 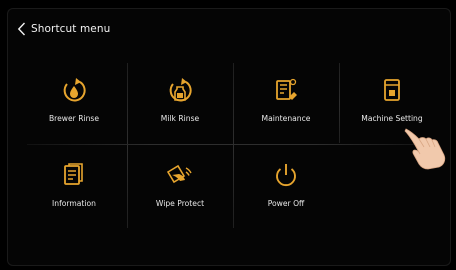 I want to click on wipe-protect-icon, so click(x=179, y=174).